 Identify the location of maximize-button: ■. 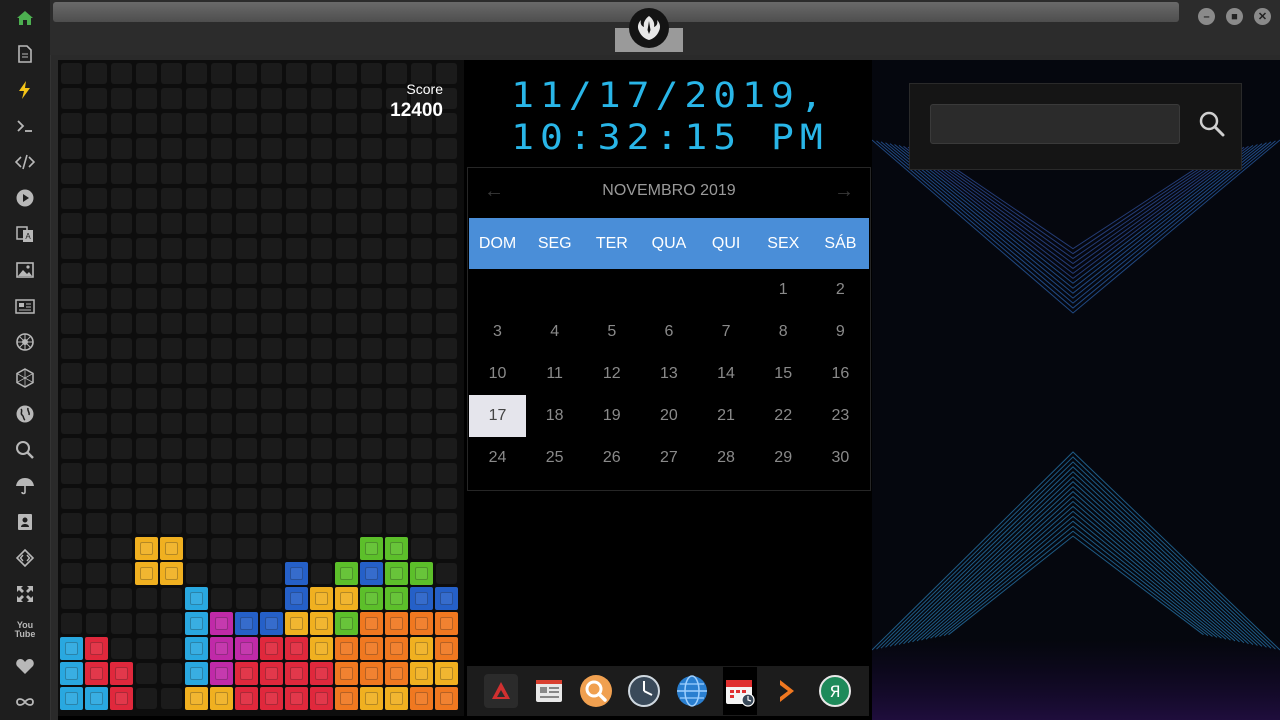
(1234, 16).